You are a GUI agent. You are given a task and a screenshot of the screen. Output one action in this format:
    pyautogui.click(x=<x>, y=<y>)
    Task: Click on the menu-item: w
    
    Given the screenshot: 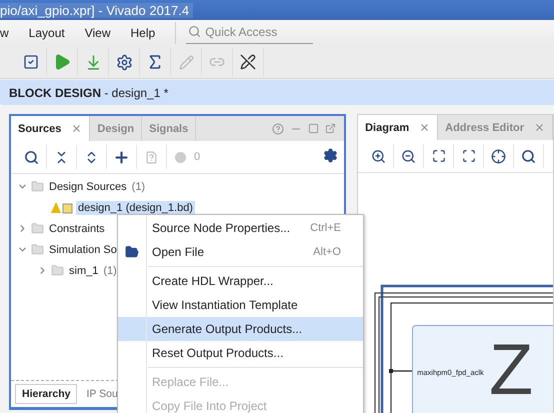 What is the action you would take?
    pyautogui.click(x=4, y=33)
    